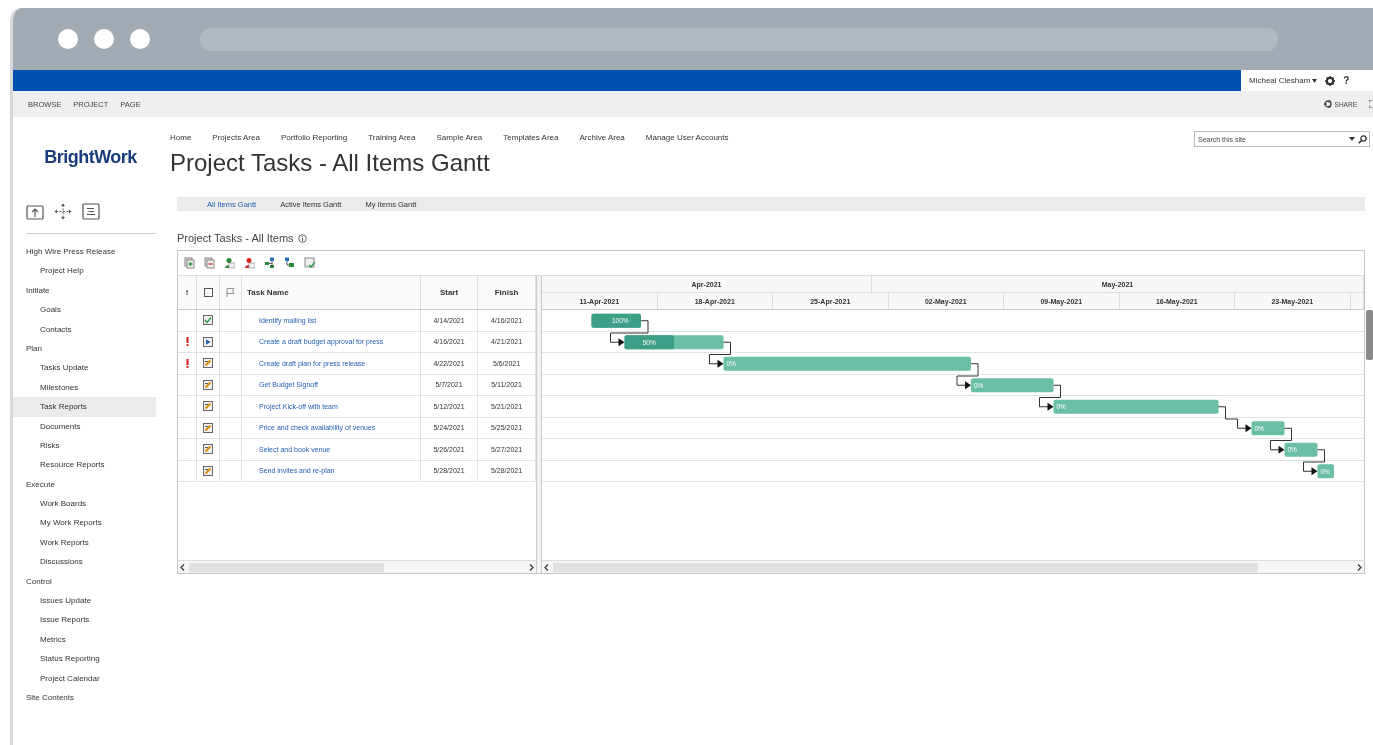 This screenshot has height=745, width=1373. What do you see at coordinates (1352, 139) in the screenshot?
I see `dropdown-icon` at bounding box center [1352, 139].